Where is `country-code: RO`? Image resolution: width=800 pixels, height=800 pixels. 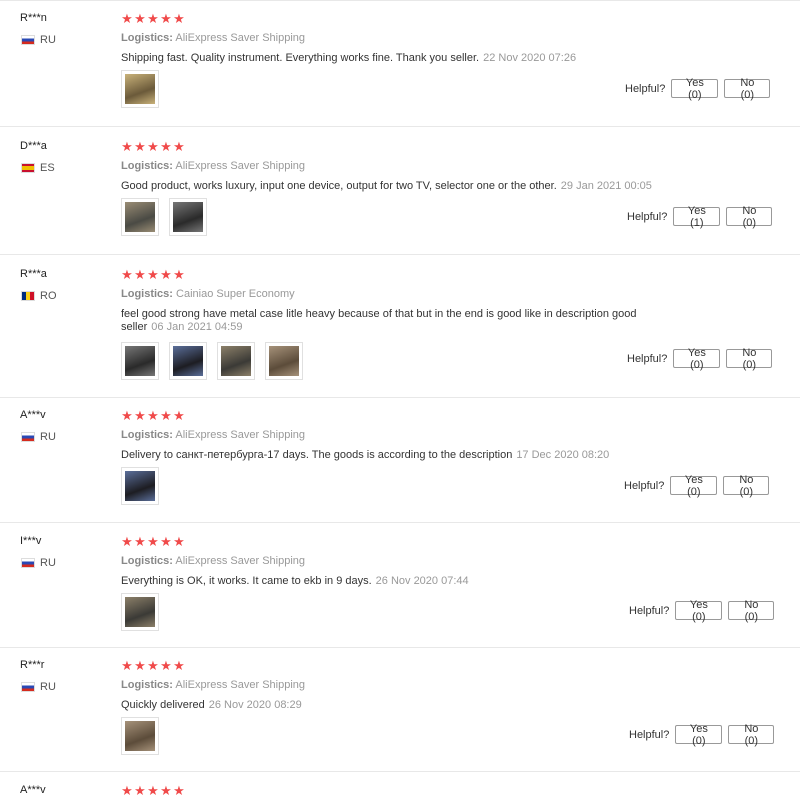
country-code: RO is located at coordinates (48, 296).